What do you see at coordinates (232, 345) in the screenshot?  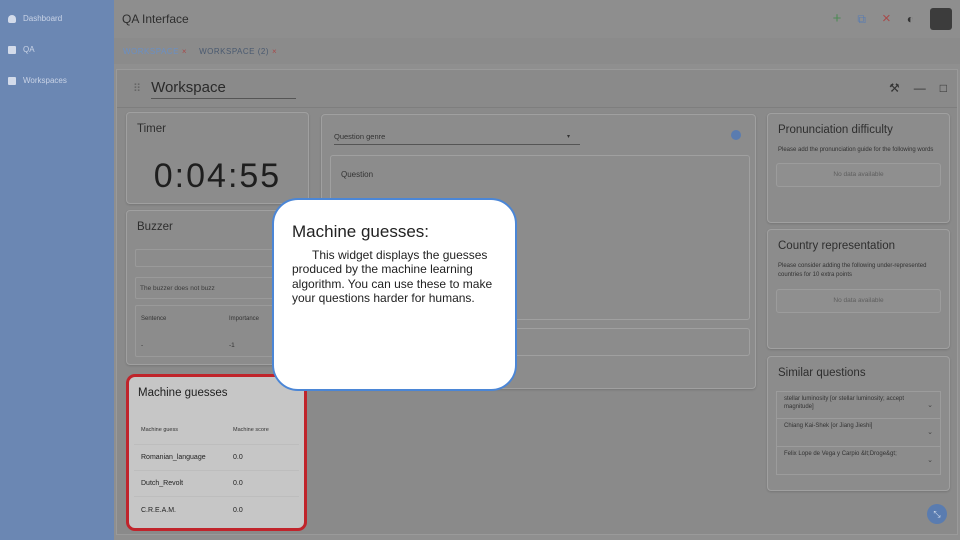 I see `table-cell: -1` at bounding box center [232, 345].